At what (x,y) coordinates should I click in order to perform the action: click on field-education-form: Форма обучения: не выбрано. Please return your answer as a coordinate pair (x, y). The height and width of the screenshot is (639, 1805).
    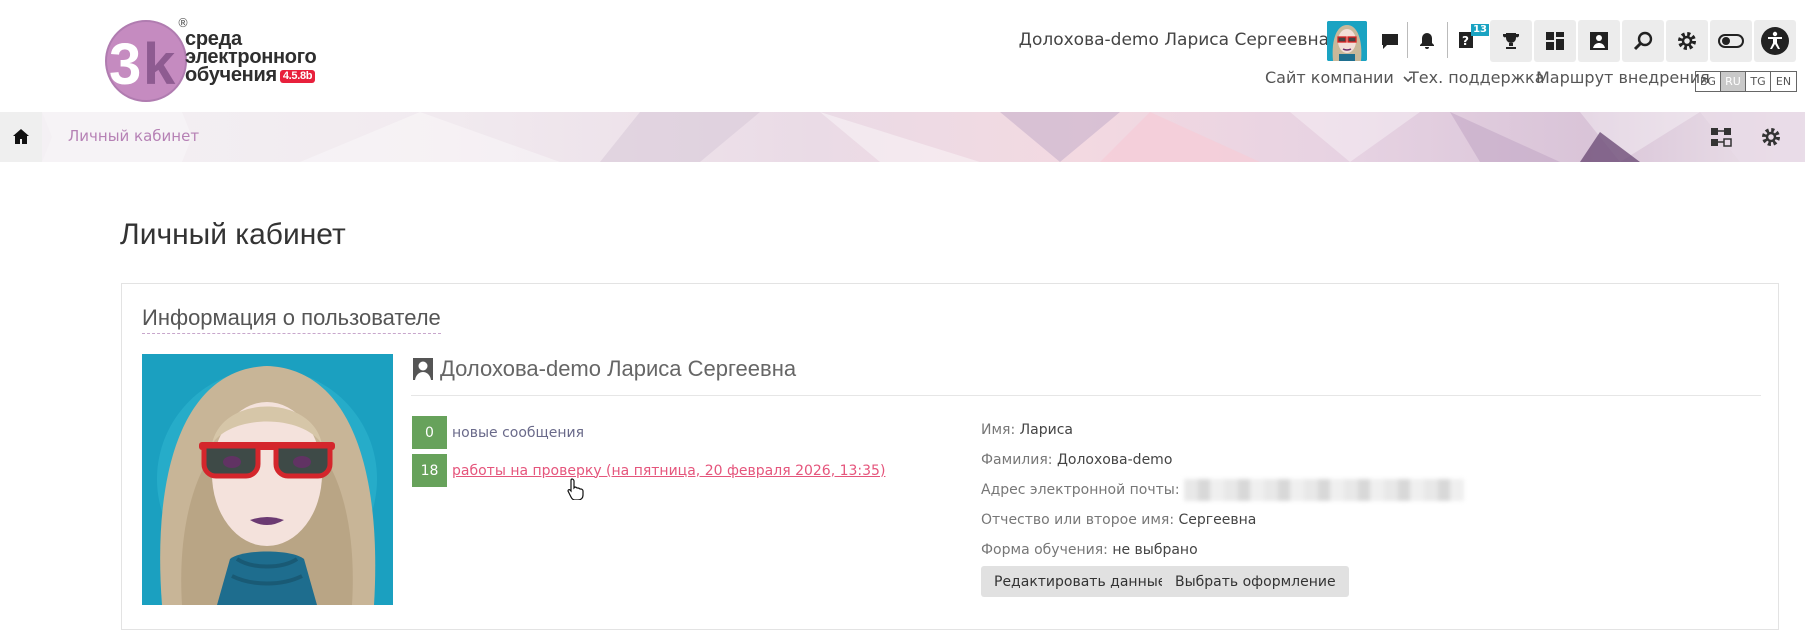
    Looking at the image, I should click on (1089, 550).